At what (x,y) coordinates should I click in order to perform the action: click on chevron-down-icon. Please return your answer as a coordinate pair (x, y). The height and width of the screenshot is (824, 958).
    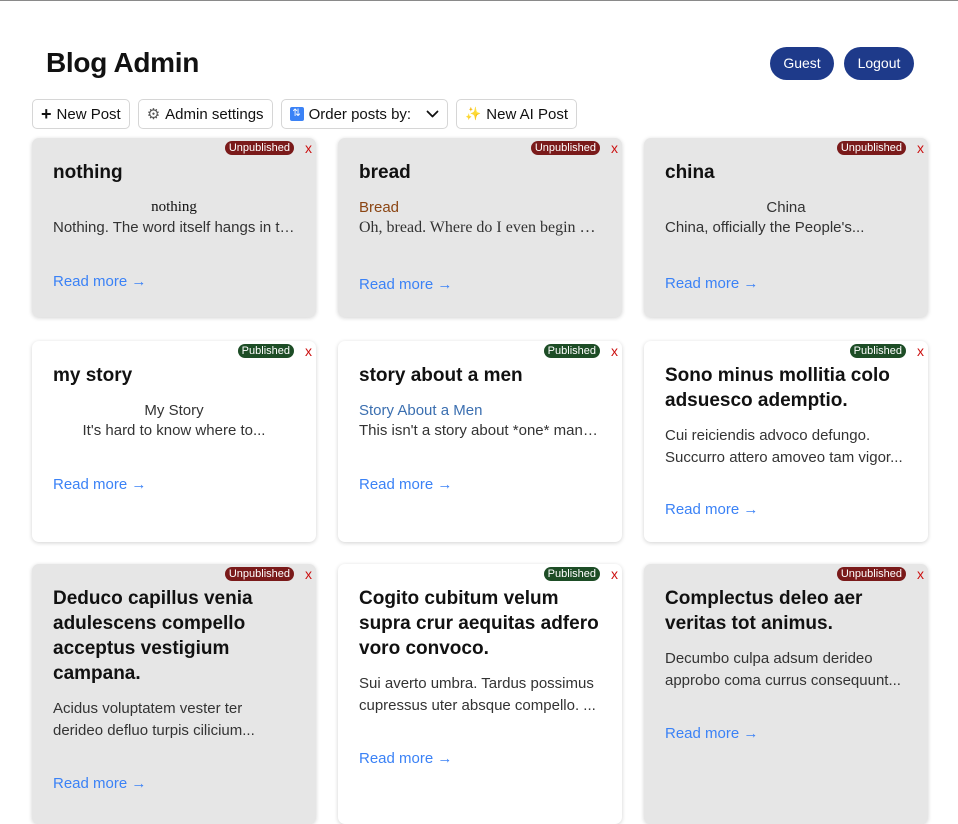
    Looking at the image, I should click on (432, 114).